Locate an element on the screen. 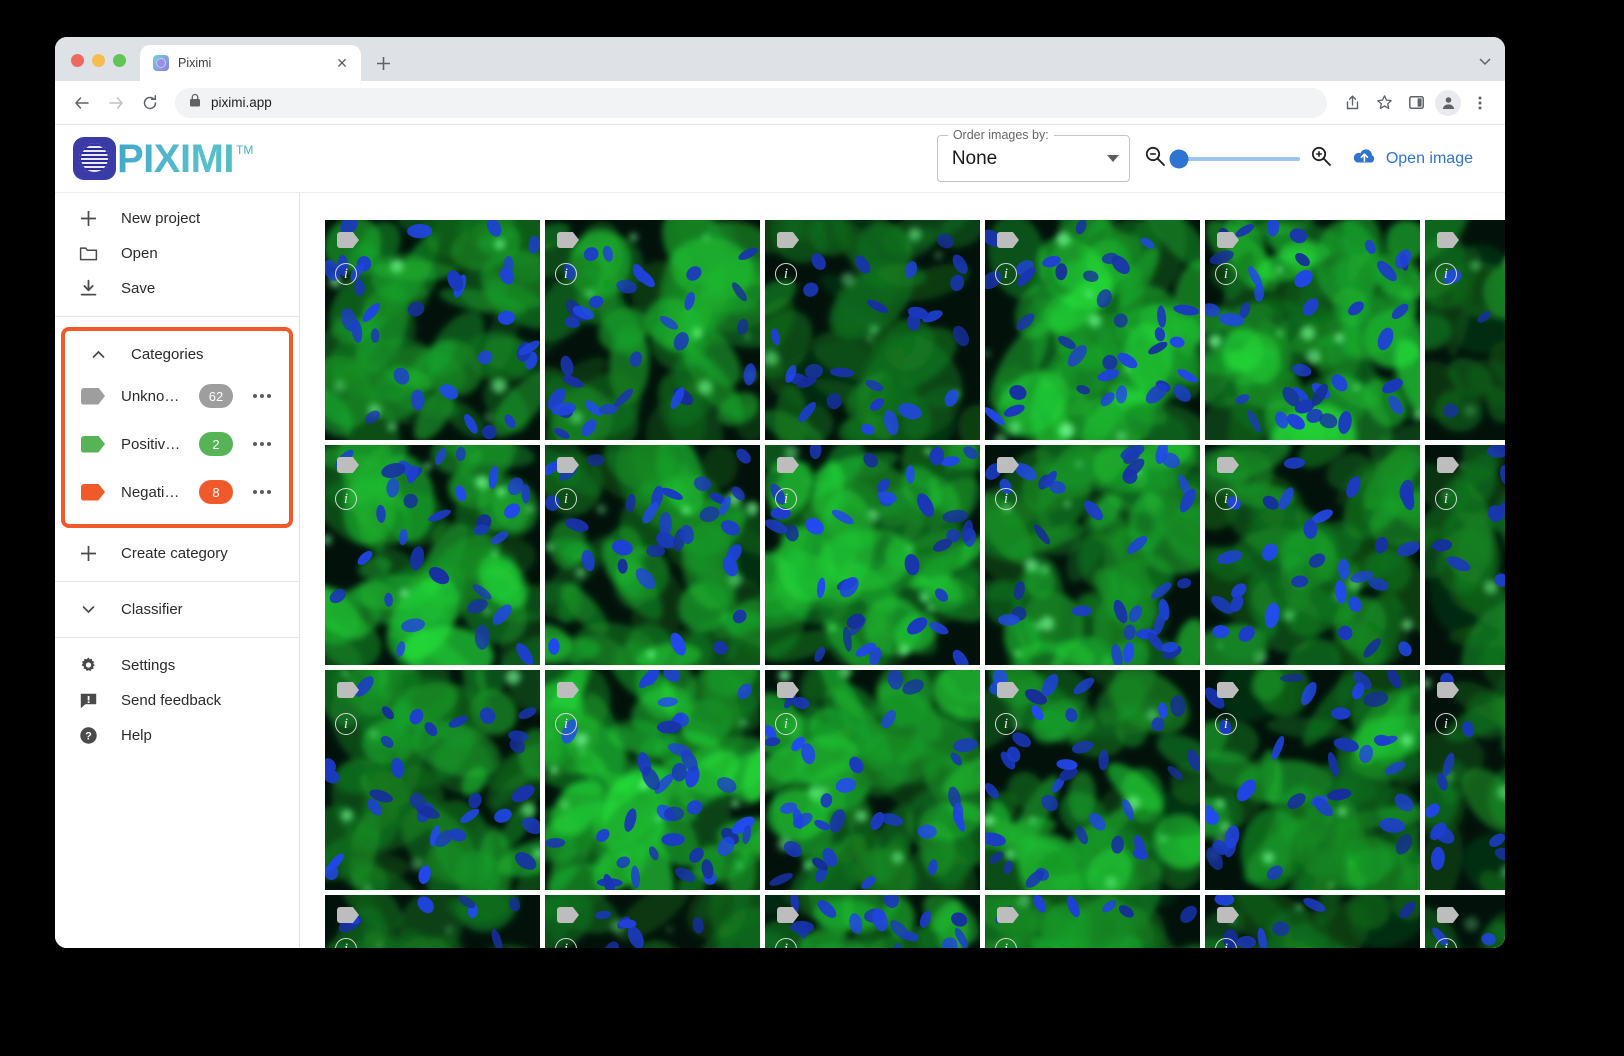  share-icon is located at coordinates (1352, 103).